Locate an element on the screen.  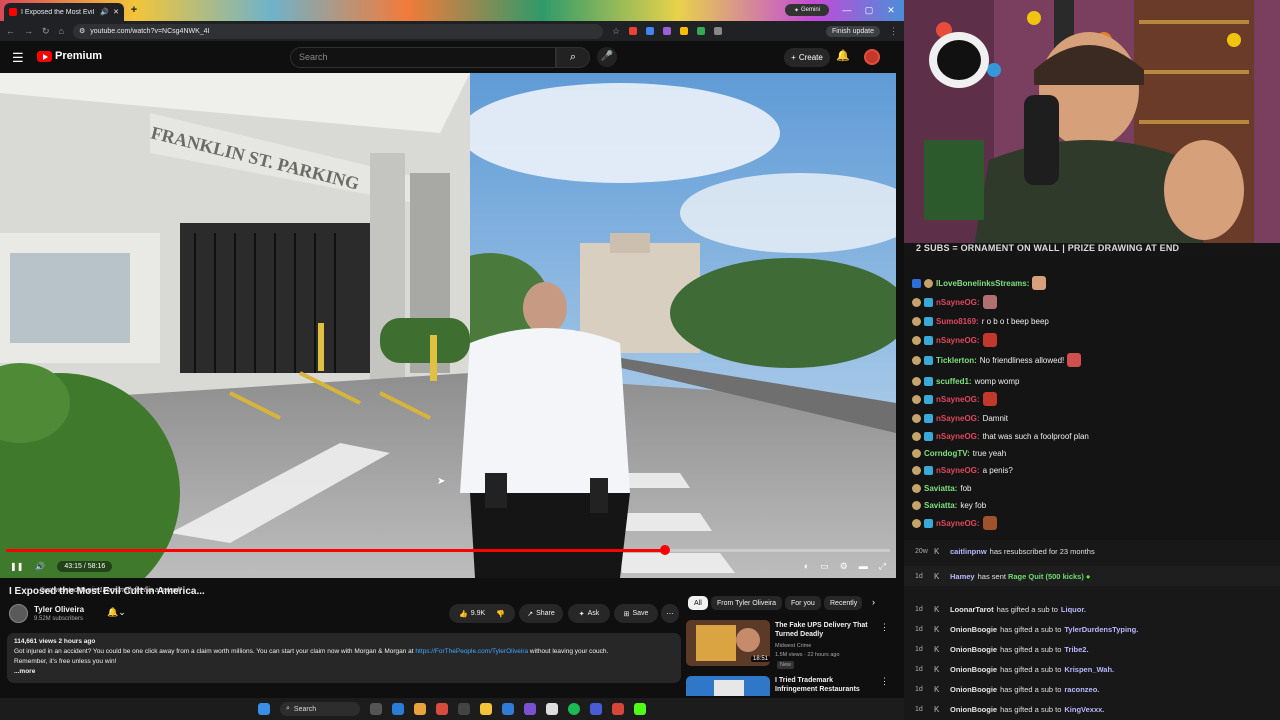
chat-username: CorndogTV: is located at coordinates (947, 453).